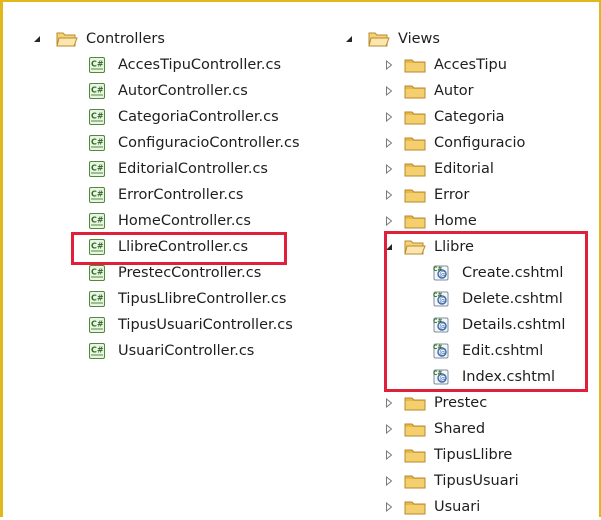  What do you see at coordinates (453, 273) in the screenshot?
I see `view-file-item: @ C# Create.cshtml` at bounding box center [453, 273].